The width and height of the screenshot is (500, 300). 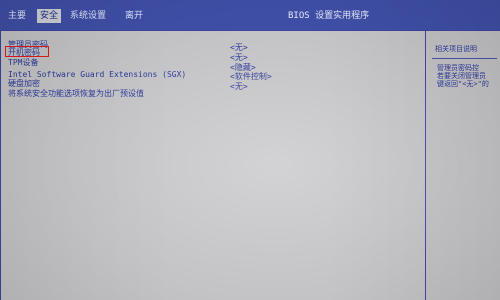 What do you see at coordinates (134, 16) in the screenshot?
I see `menu-exit: 离开` at bounding box center [134, 16].